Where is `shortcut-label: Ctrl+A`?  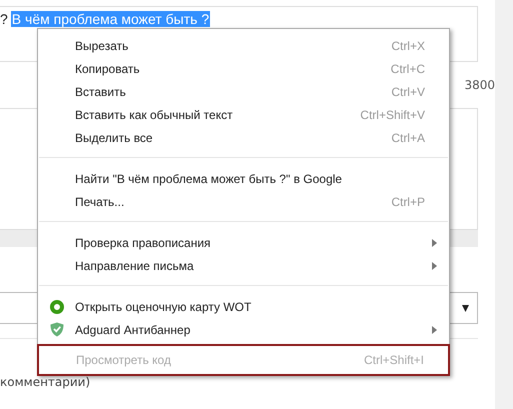 shortcut-label: Ctrl+A is located at coordinates (408, 137).